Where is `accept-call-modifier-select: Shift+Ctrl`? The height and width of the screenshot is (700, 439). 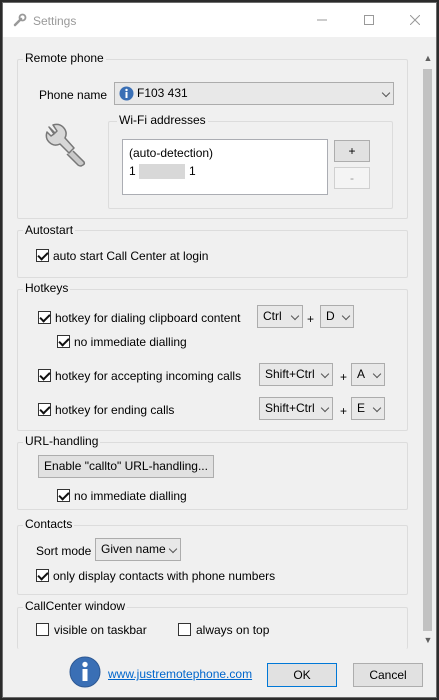
accept-call-modifier-select: Shift+Ctrl is located at coordinates (296, 374).